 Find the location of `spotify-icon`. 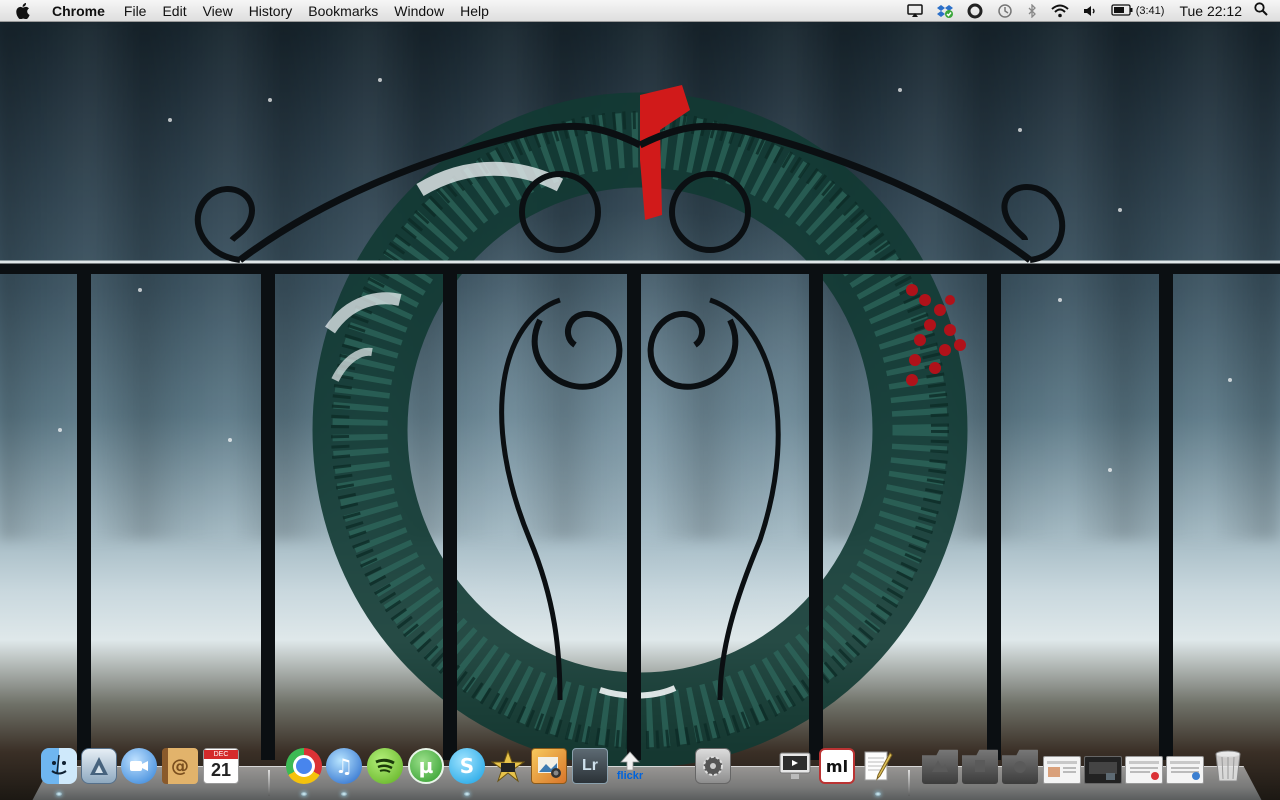

spotify-icon is located at coordinates (385, 766).